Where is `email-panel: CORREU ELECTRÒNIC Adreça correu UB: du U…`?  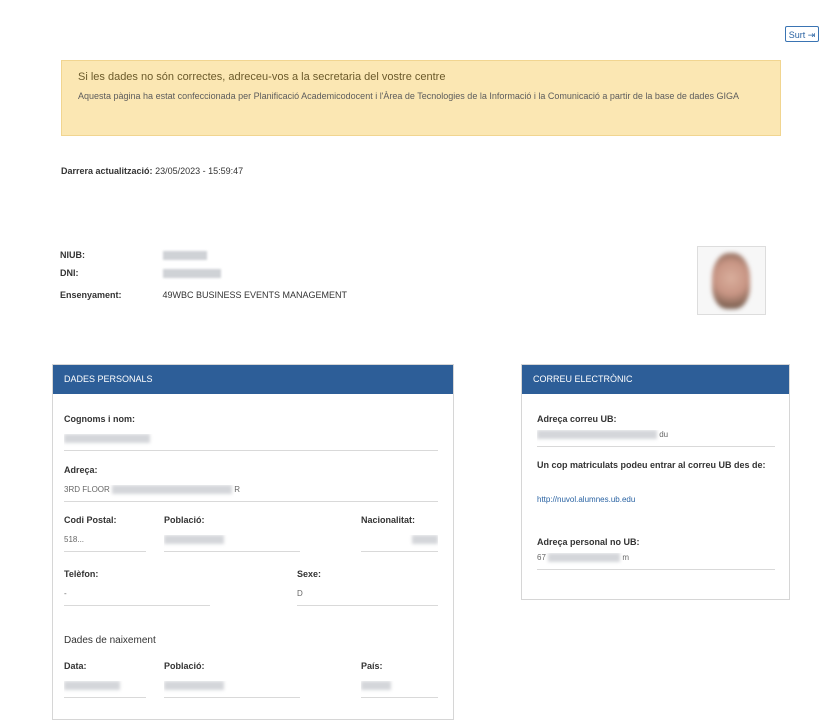
email-panel: CORREU ELECTRÒNIC Adreça correu UB: du U… is located at coordinates (655, 482).